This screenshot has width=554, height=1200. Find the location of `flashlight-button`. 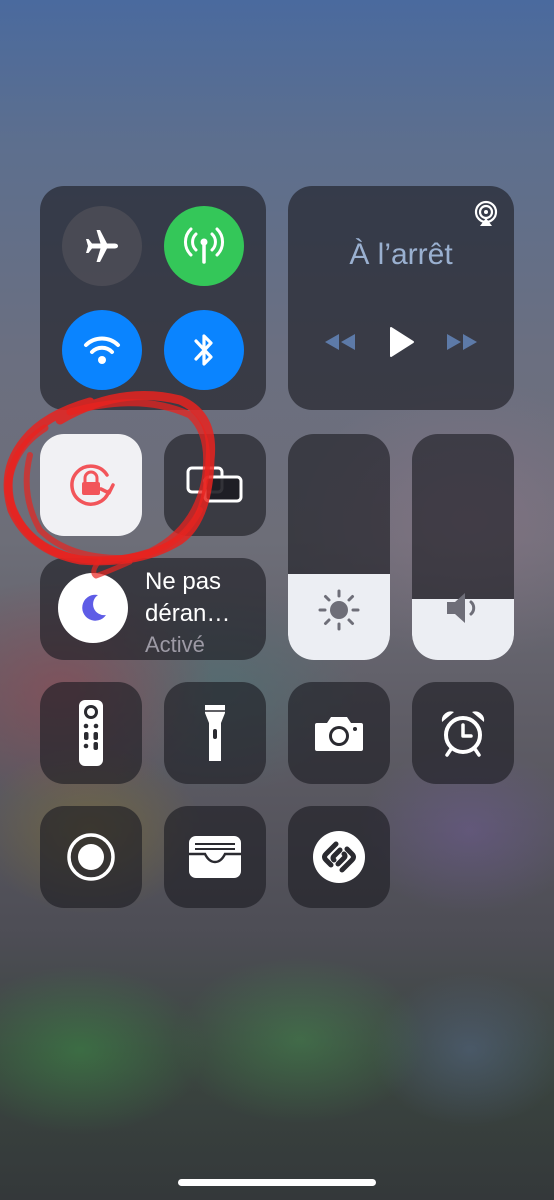

flashlight-button is located at coordinates (215, 733).